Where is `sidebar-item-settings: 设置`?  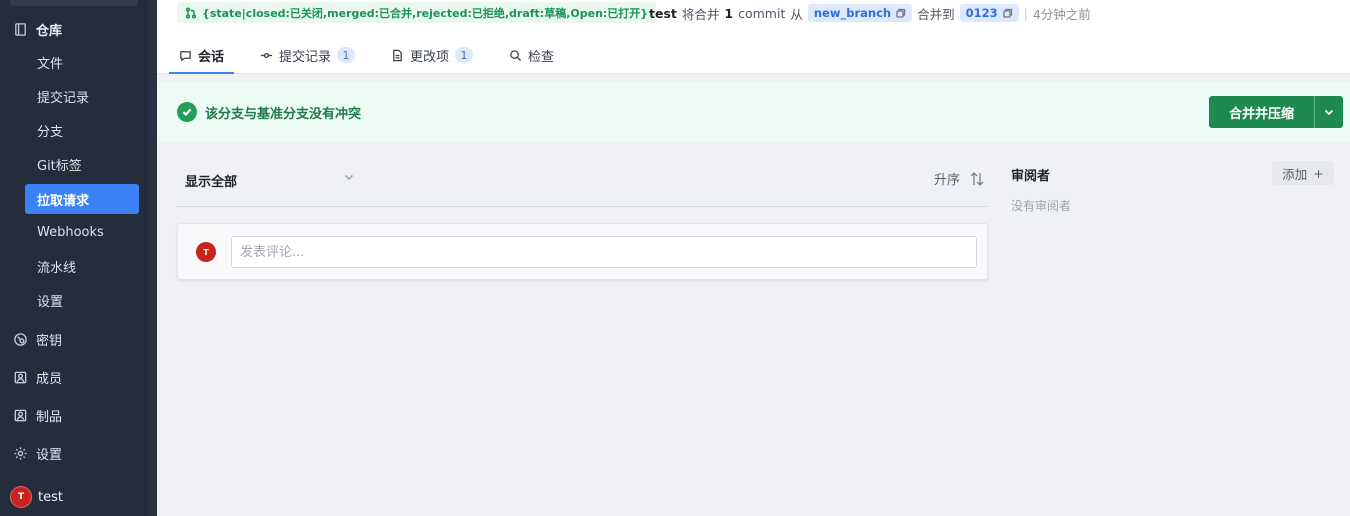
sidebar-item-settings: 设置 is located at coordinates (37, 453).